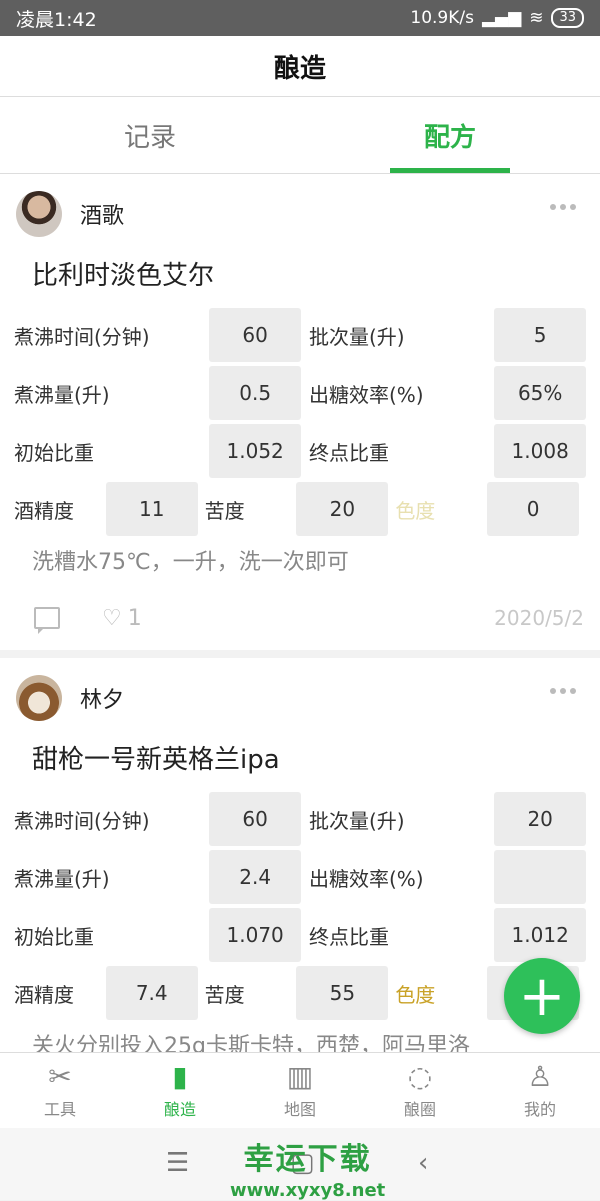 The image size is (600, 1201). Describe the element at coordinates (540, 819) in the screenshot. I see `batch-value: 20` at that location.